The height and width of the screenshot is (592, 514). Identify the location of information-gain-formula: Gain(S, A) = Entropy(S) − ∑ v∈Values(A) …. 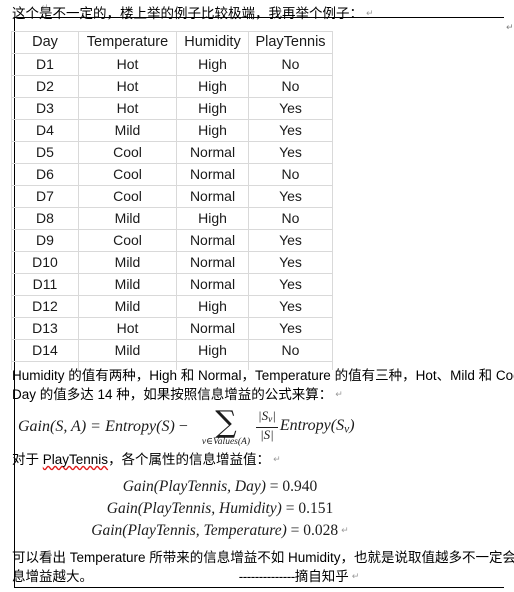
(186, 426).